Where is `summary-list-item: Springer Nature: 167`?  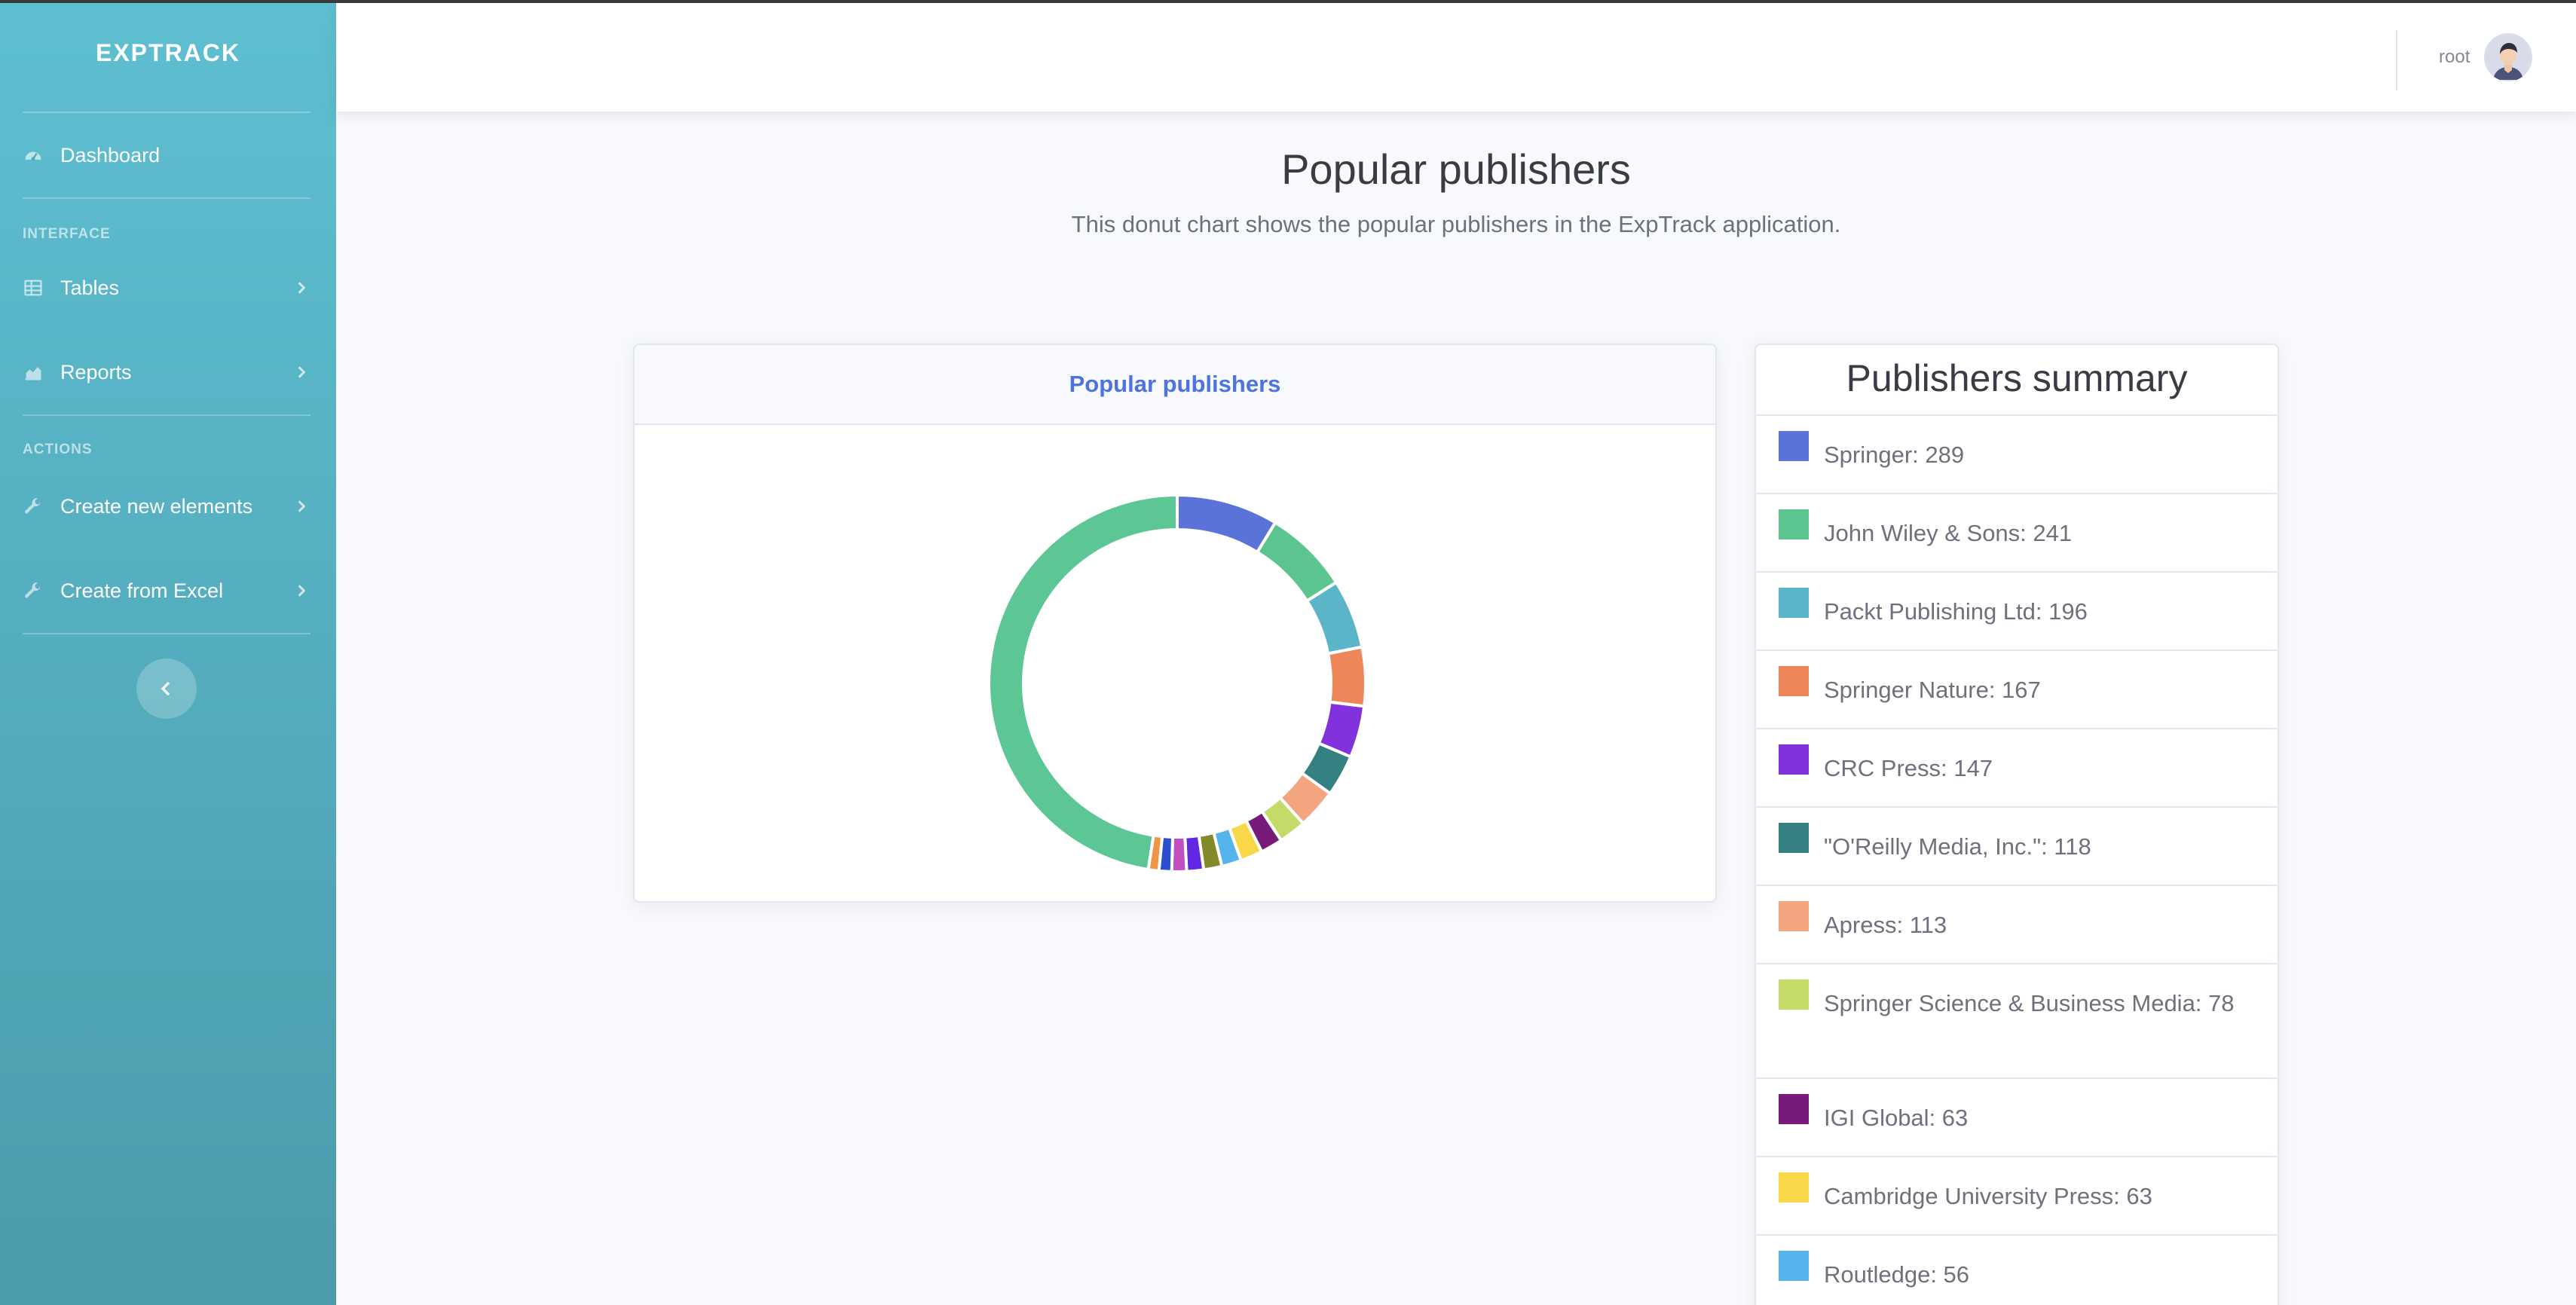
summary-list-item: Springer Nature: 167 is located at coordinates (2017, 690).